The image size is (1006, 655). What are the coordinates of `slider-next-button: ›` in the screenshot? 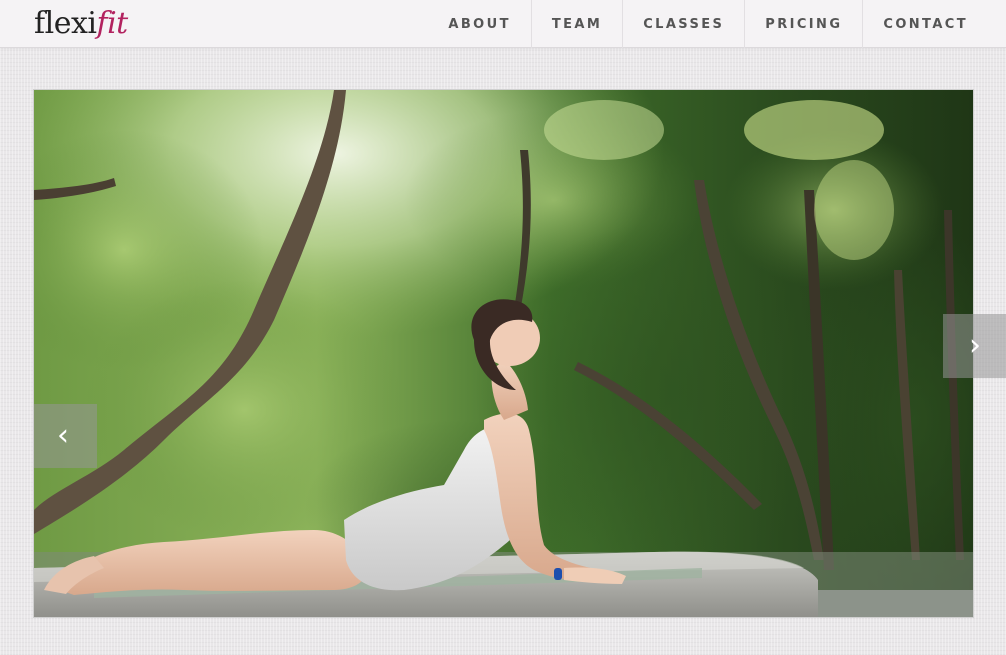 It's located at (974, 346).